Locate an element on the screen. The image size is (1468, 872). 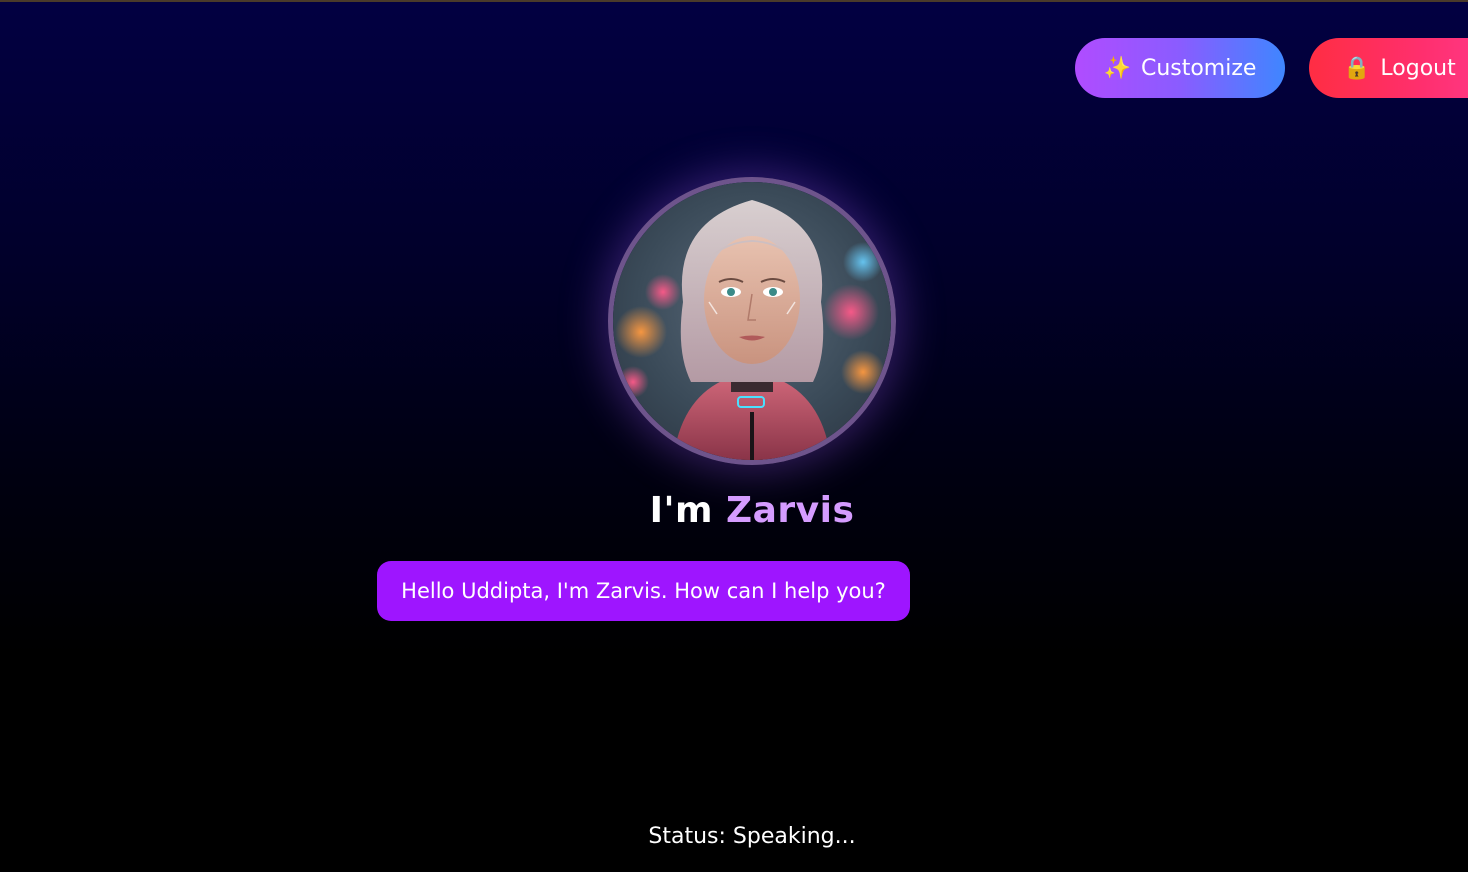
customize-label: Customize is located at coordinates (1198, 68).